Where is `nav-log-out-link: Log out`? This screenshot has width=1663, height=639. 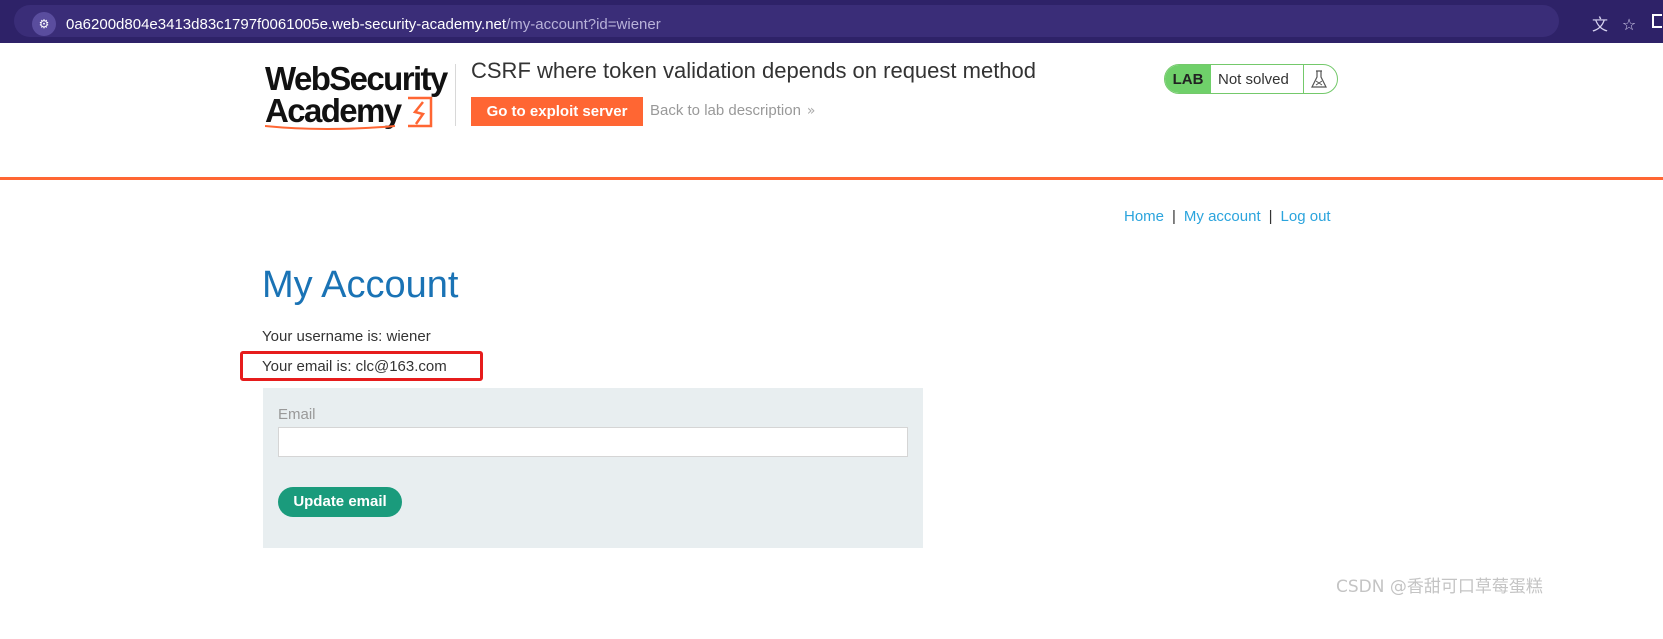
nav-log-out-link: Log out is located at coordinates (1306, 216).